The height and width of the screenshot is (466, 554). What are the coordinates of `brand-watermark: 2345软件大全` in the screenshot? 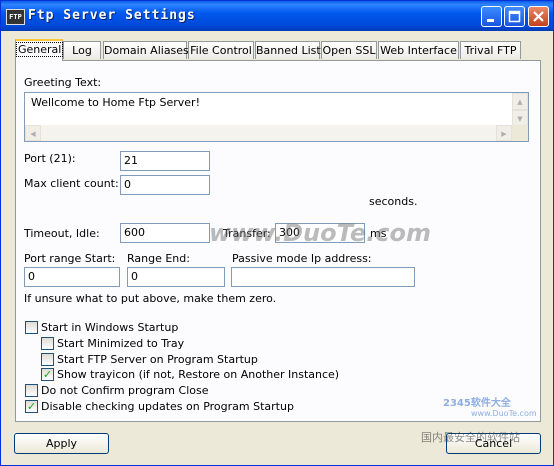 It's located at (477, 403).